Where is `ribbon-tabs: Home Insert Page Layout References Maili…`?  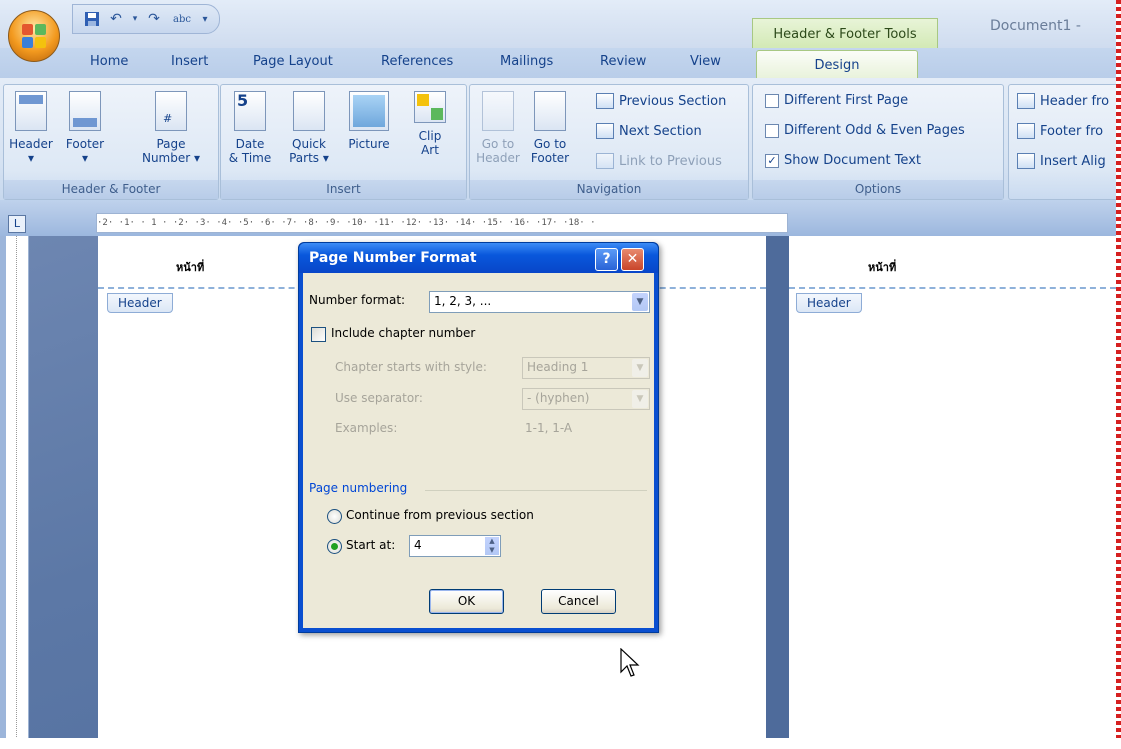 ribbon-tabs: Home Insert Page Layout References Maili… is located at coordinates (560, 63).